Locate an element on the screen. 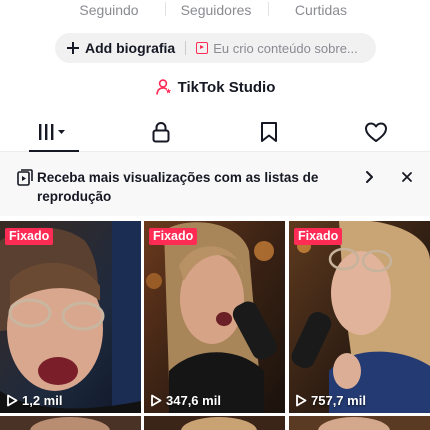 Image resolution: width=430 pixels, height=430 pixels. tab-videos is located at coordinates (54, 132).